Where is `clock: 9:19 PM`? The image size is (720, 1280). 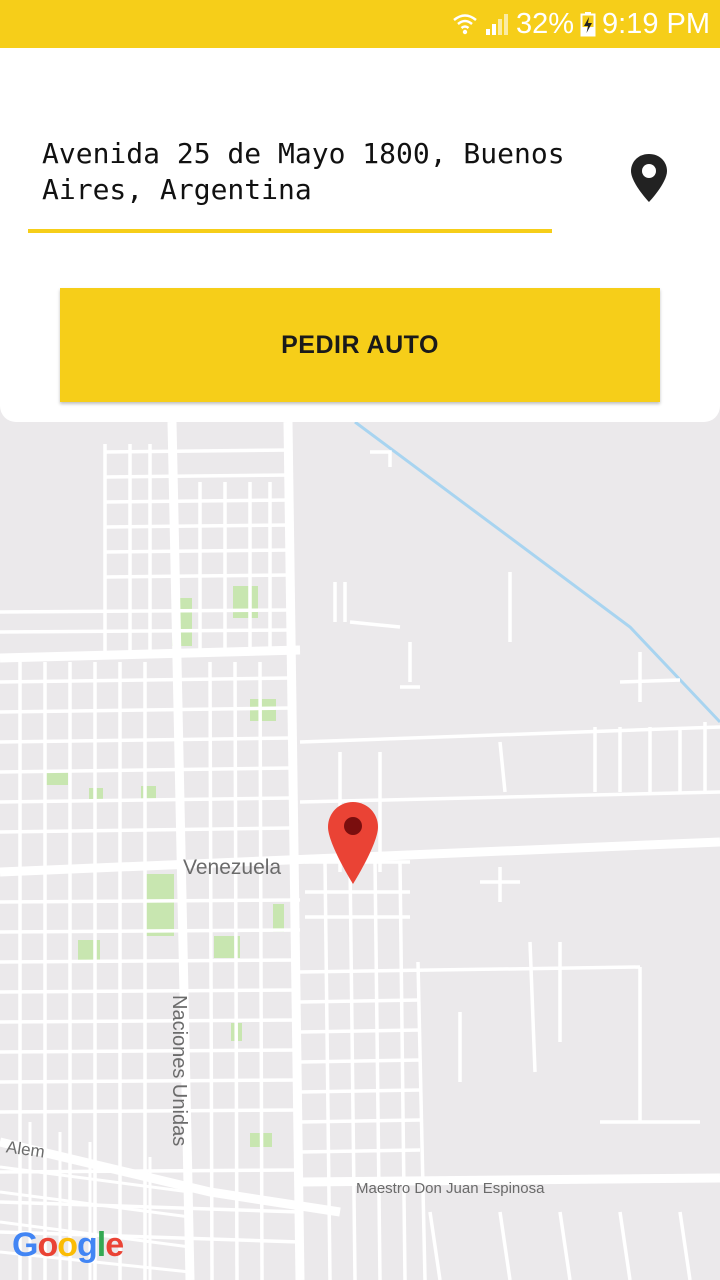 clock: 9:19 PM is located at coordinates (656, 23).